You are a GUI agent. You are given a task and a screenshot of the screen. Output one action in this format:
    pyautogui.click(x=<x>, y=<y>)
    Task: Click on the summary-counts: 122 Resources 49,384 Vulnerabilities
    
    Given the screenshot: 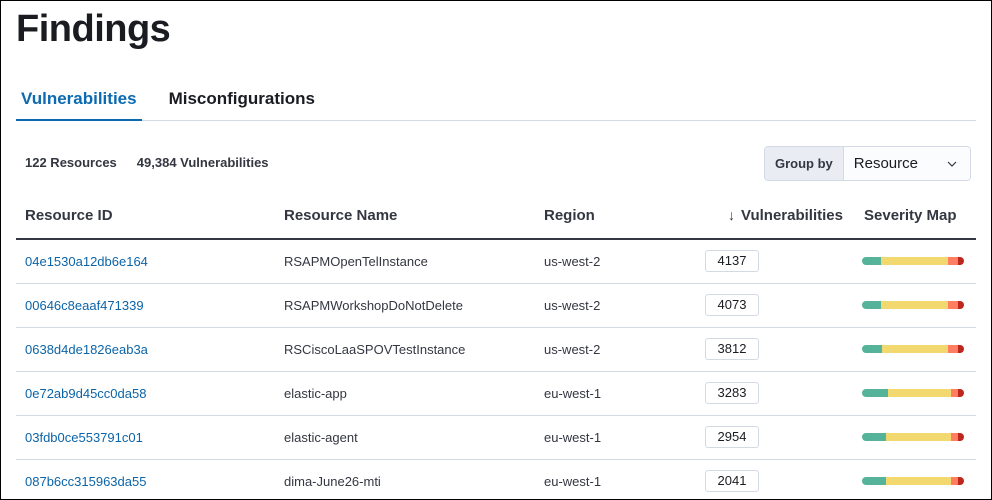 What is the action you would take?
    pyautogui.click(x=147, y=162)
    